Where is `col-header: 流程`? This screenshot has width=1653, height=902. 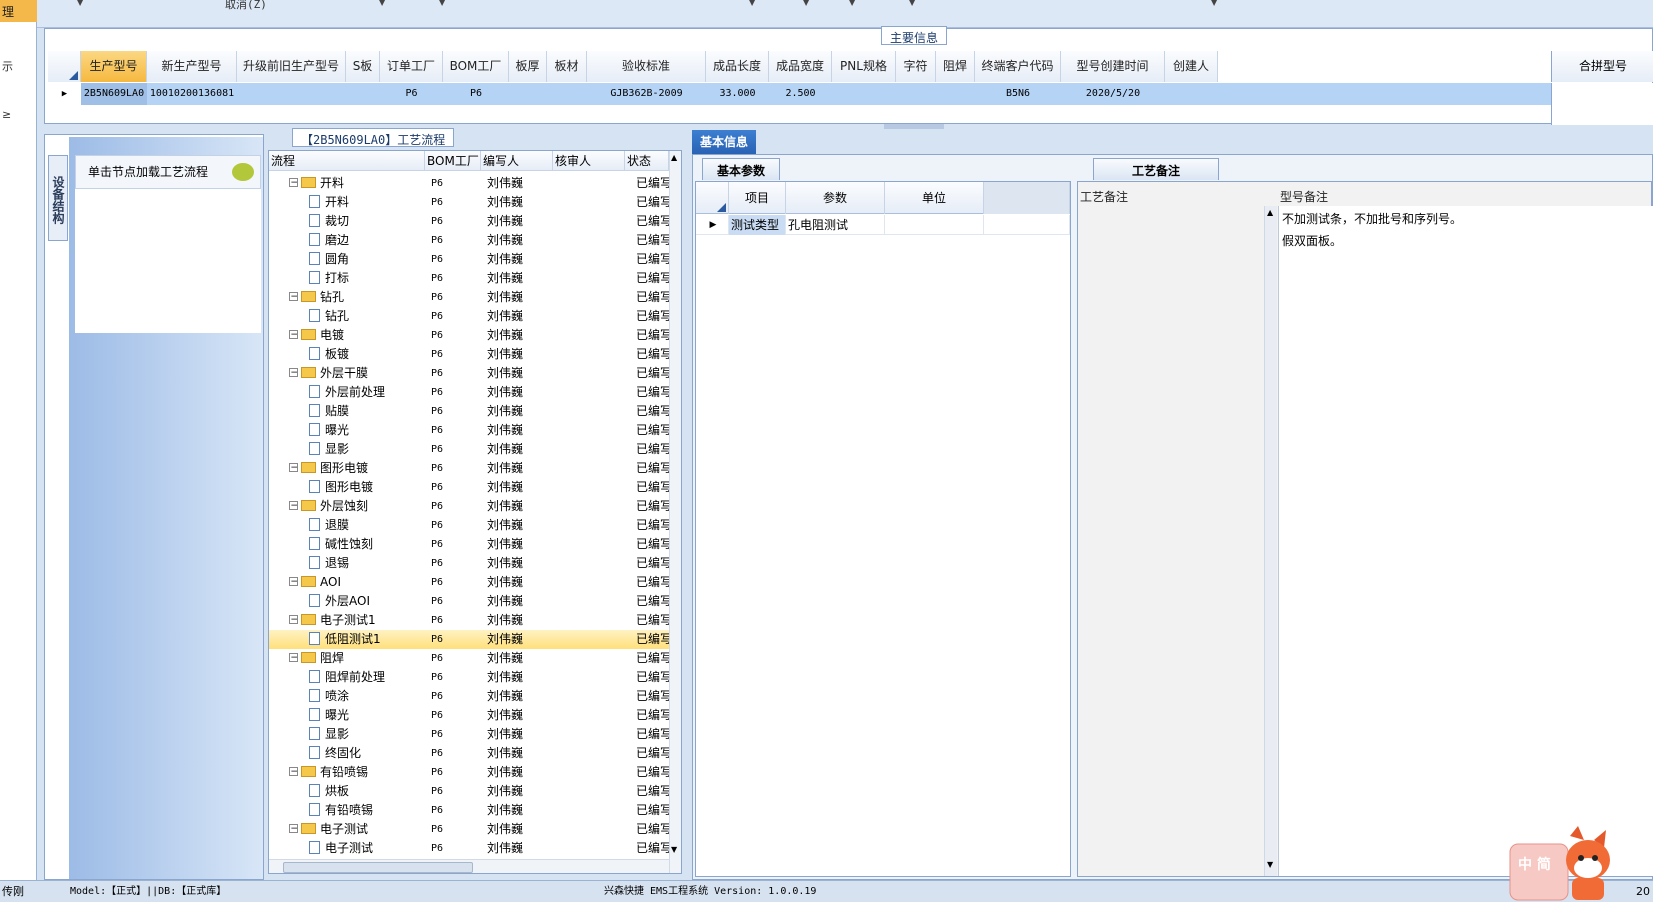 col-header: 流程 is located at coordinates (347, 161).